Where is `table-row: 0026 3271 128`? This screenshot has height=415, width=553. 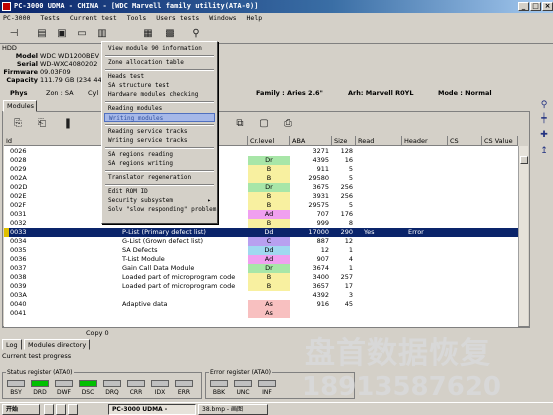
table-row: 0026 3271 128 is located at coordinates (261, 151).